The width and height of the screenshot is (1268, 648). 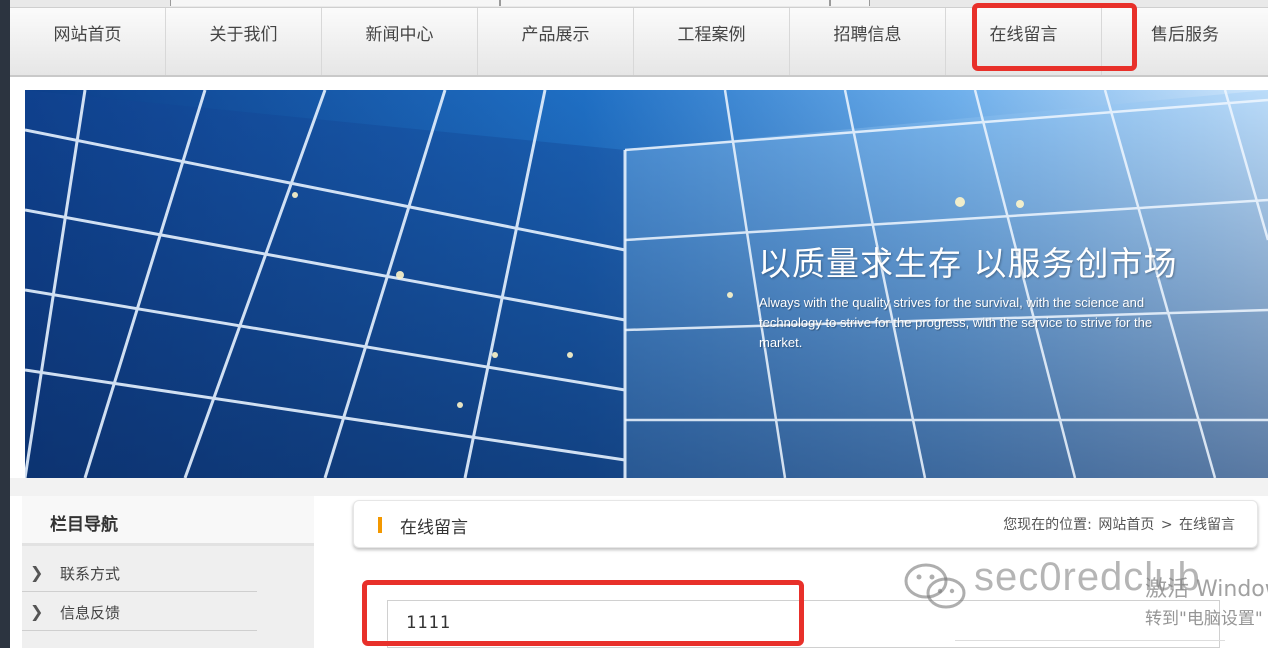 What do you see at coordinates (5, 324) in the screenshot?
I see `left-edge-strip` at bounding box center [5, 324].